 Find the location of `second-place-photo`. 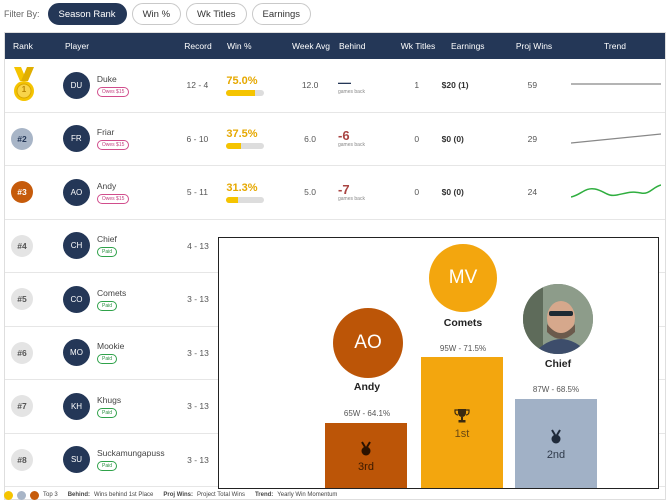

second-place-photo is located at coordinates (558, 319).